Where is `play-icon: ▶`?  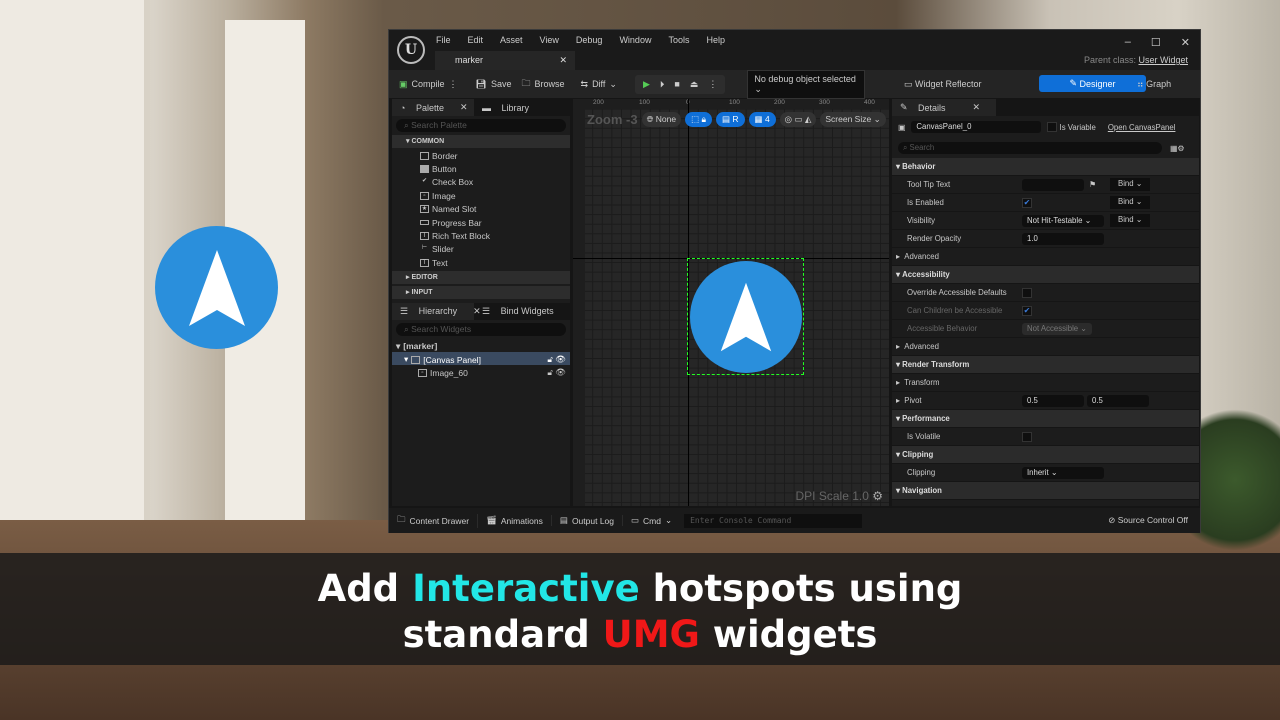 play-icon: ▶ is located at coordinates (646, 84).